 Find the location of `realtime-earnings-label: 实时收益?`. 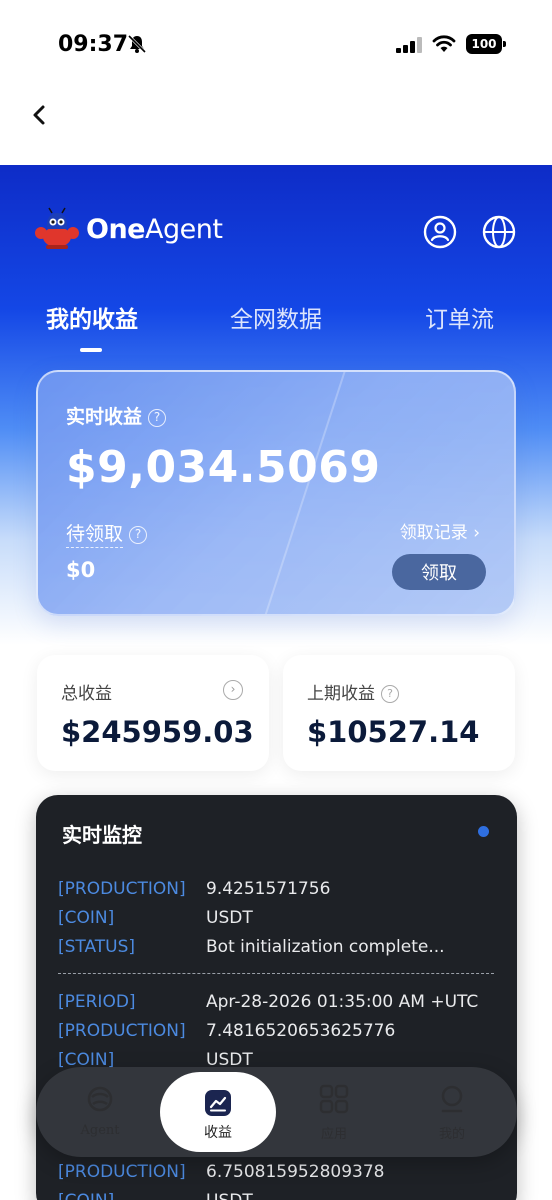

realtime-earnings-label: 实时收益? is located at coordinates (116, 415).